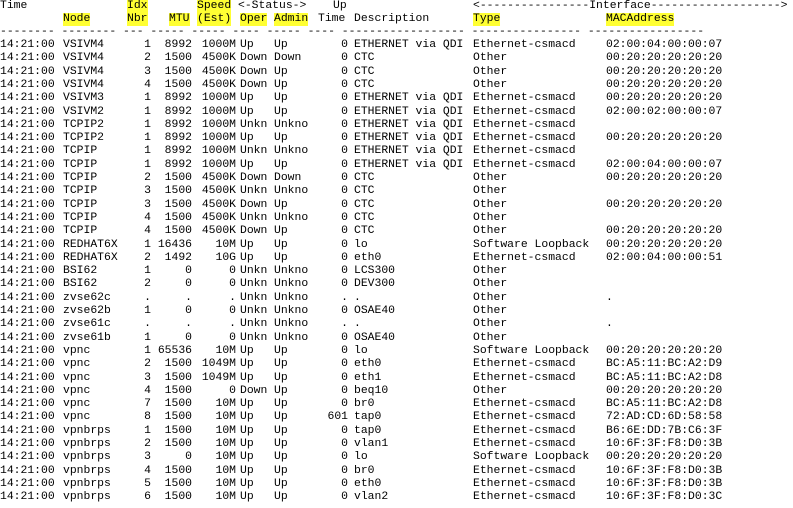 This screenshot has width=793, height=508. Describe the element at coordinates (232, 297) in the screenshot. I see `speed-cell: .` at that location.